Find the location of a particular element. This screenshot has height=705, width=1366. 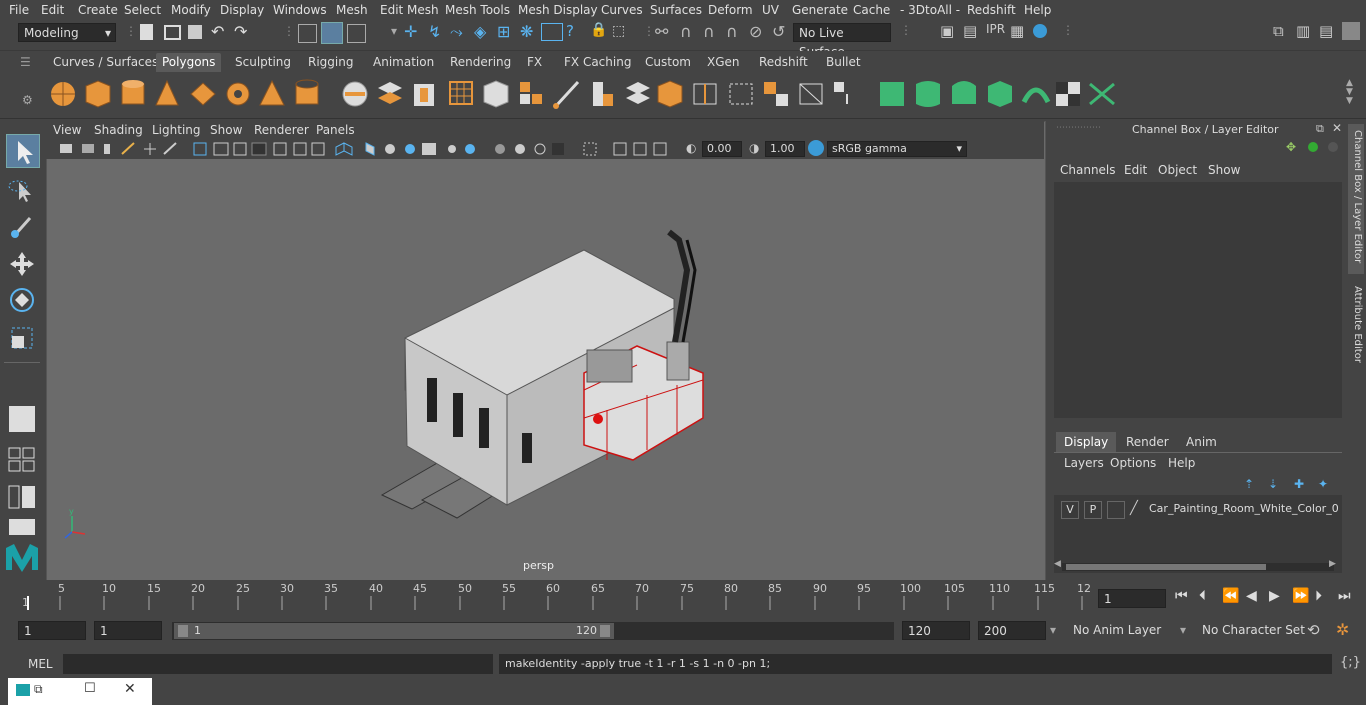

undo-icon: ↶ is located at coordinates (217, 31).